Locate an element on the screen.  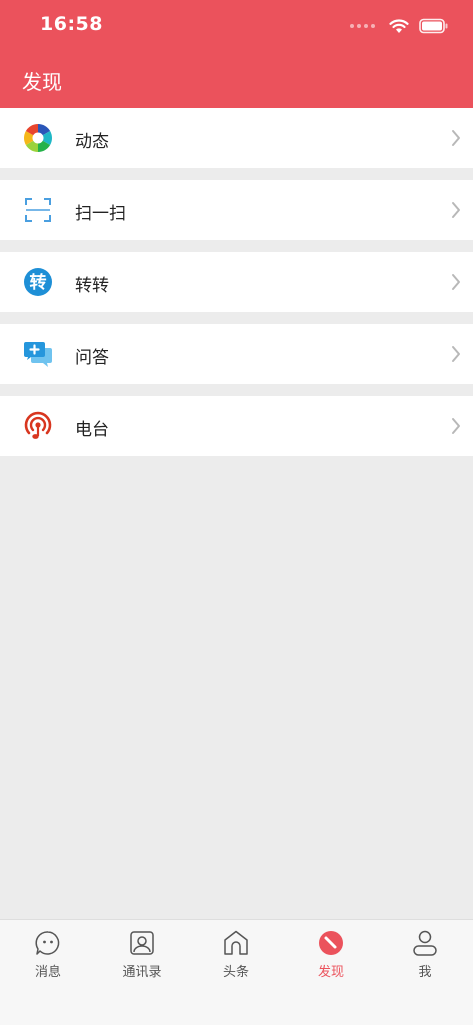
tab-label: 头条 is located at coordinates (235, 972).